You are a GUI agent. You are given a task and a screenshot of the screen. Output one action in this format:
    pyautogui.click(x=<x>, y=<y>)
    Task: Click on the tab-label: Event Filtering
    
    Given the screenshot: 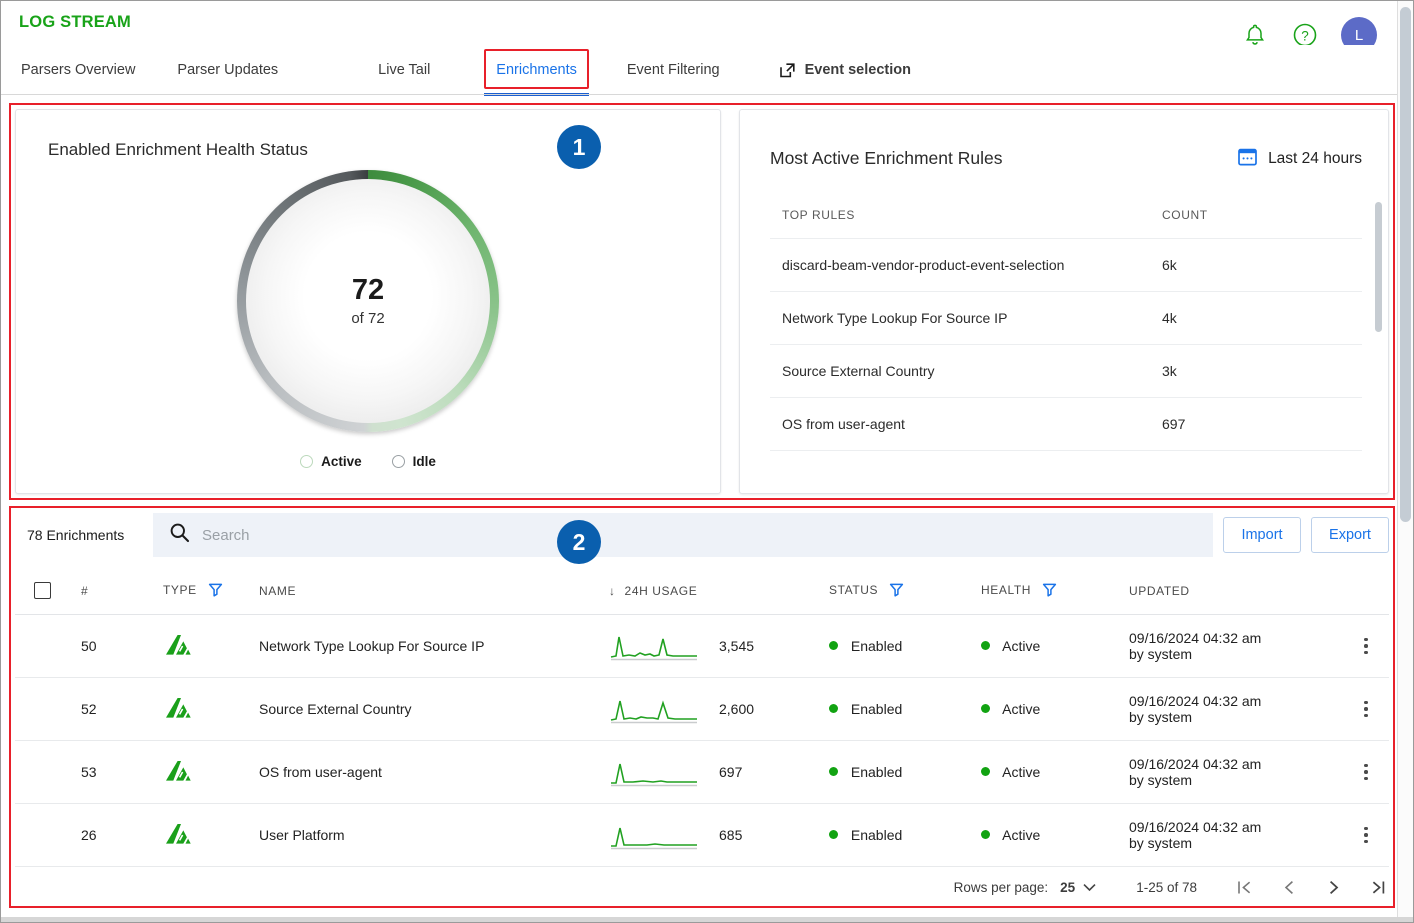 What is the action you would take?
    pyautogui.click(x=673, y=70)
    